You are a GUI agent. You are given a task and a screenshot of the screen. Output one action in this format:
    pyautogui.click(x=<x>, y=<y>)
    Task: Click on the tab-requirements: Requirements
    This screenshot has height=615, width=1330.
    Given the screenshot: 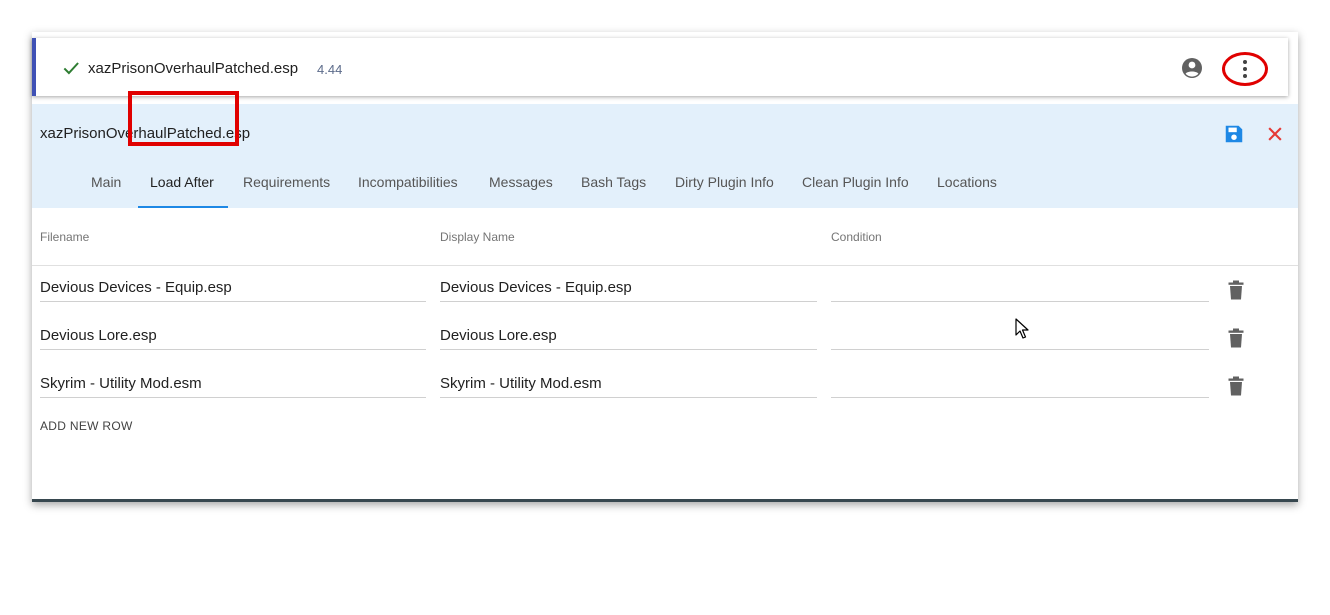 What is the action you would take?
    pyautogui.click(x=286, y=182)
    